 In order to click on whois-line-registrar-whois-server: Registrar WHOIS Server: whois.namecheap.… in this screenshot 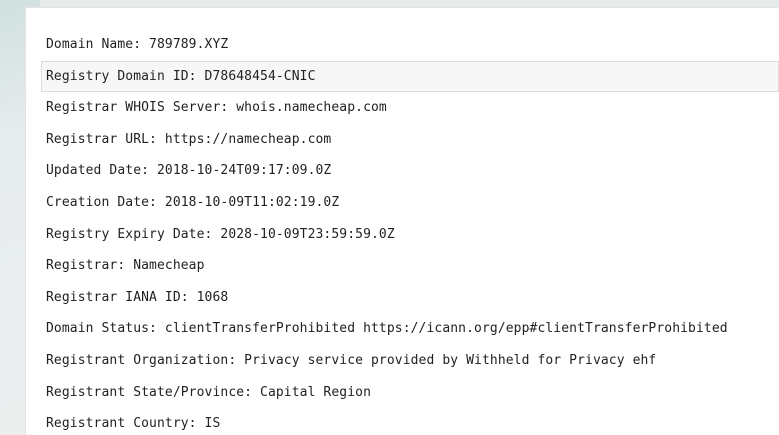, I will do `click(216, 108)`.